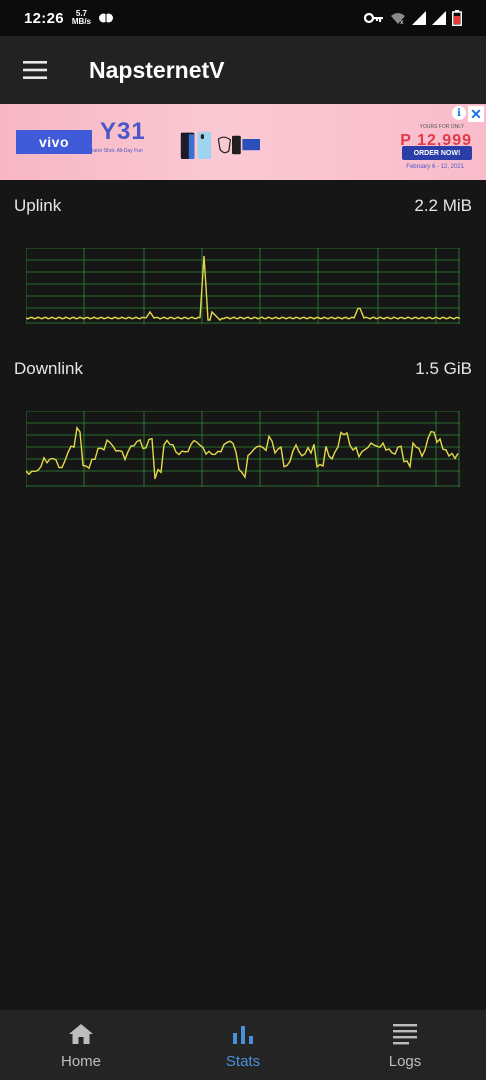 This screenshot has width=486, height=1080. Describe the element at coordinates (435, 167) in the screenshot. I see `ad-date: February 6 - 12, 2021` at that location.